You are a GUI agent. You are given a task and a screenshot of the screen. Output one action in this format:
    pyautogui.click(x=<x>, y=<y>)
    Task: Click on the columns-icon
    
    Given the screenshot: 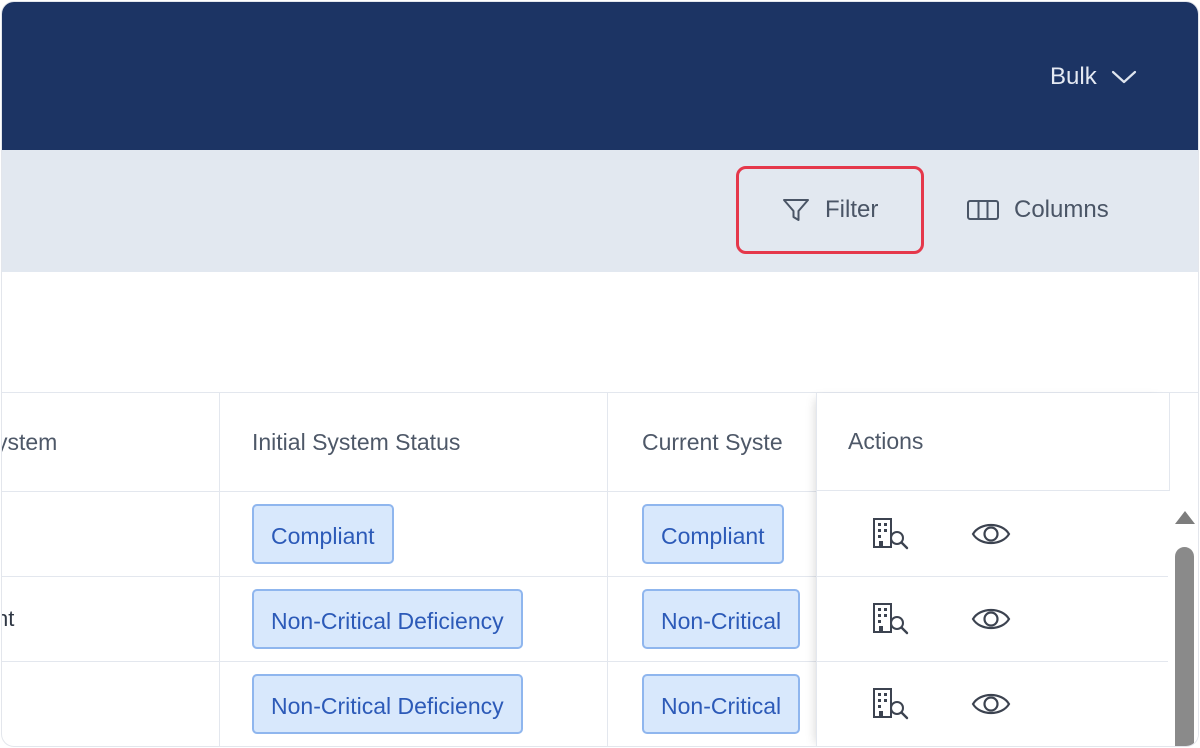 What is the action you would take?
    pyautogui.click(x=983, y=210)
    